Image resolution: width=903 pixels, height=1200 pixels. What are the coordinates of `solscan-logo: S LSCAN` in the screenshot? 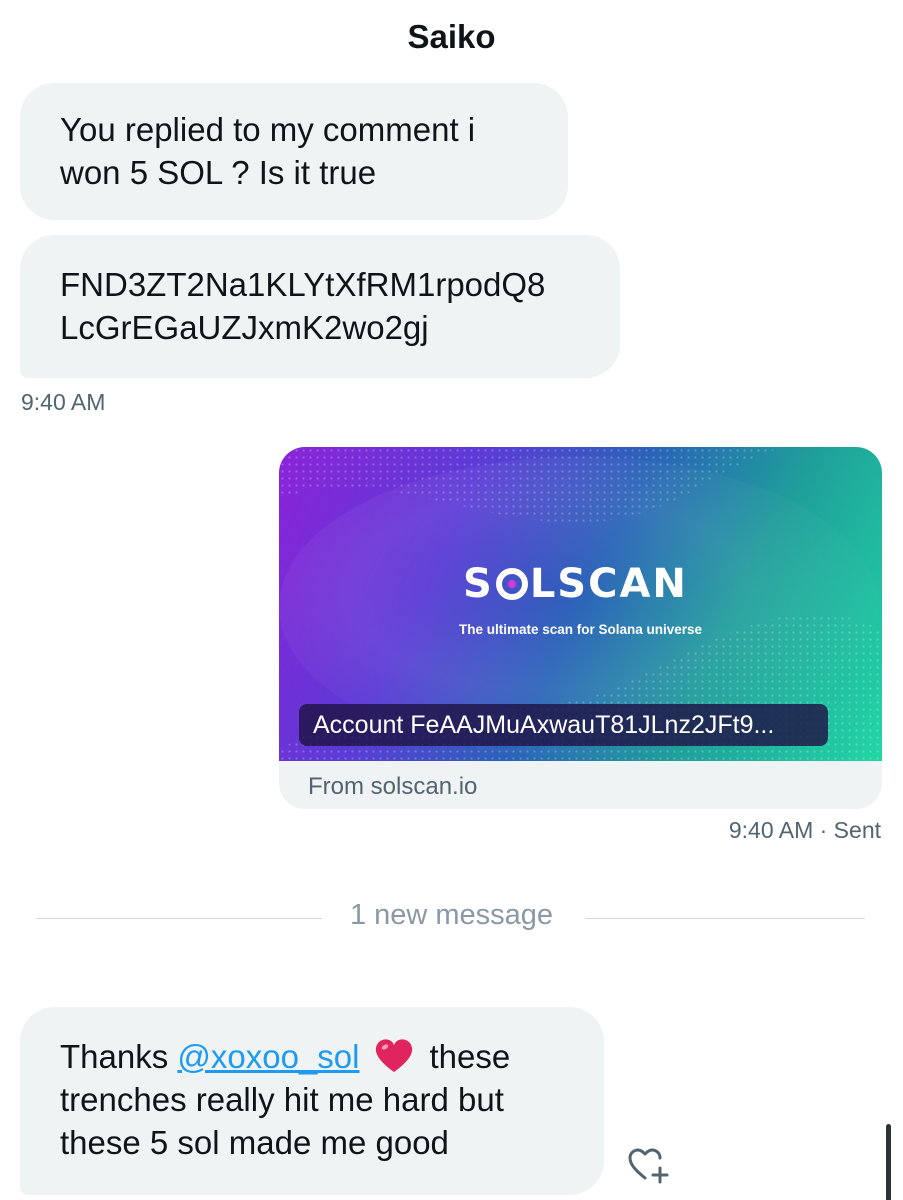 It's located at (583, 584).